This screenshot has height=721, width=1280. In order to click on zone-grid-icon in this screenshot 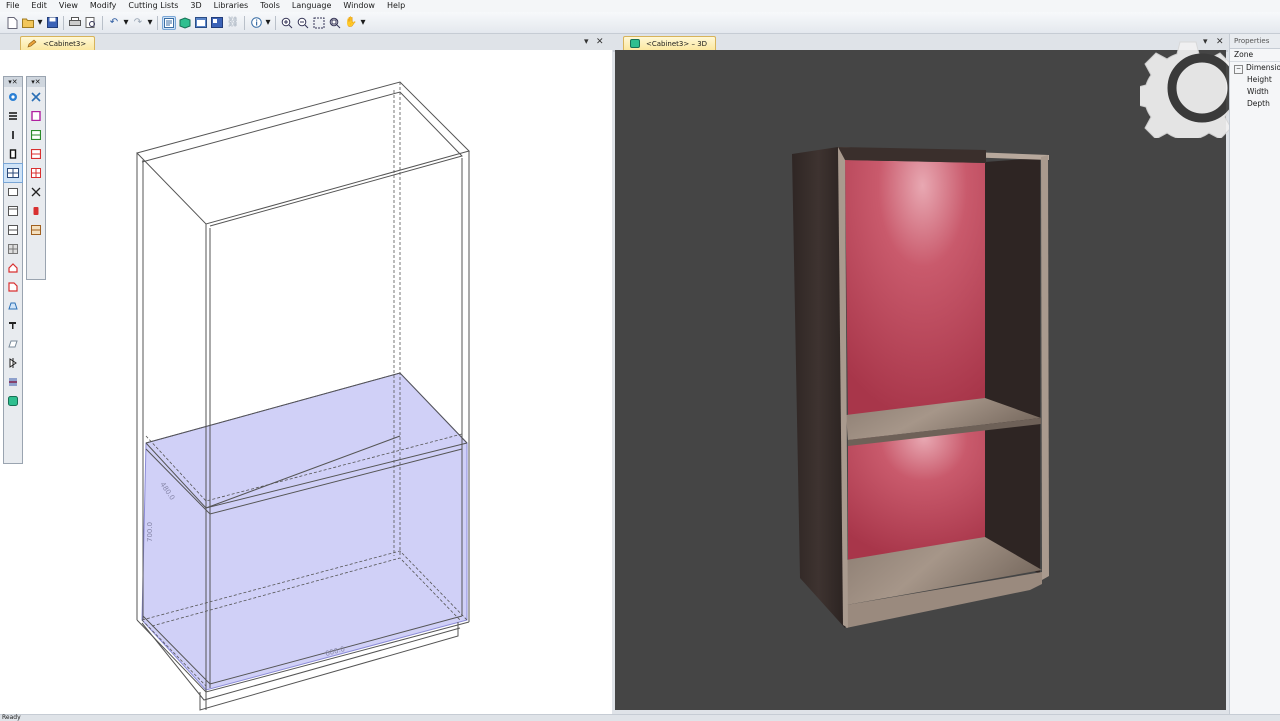, I will do `click(13, 173)`.